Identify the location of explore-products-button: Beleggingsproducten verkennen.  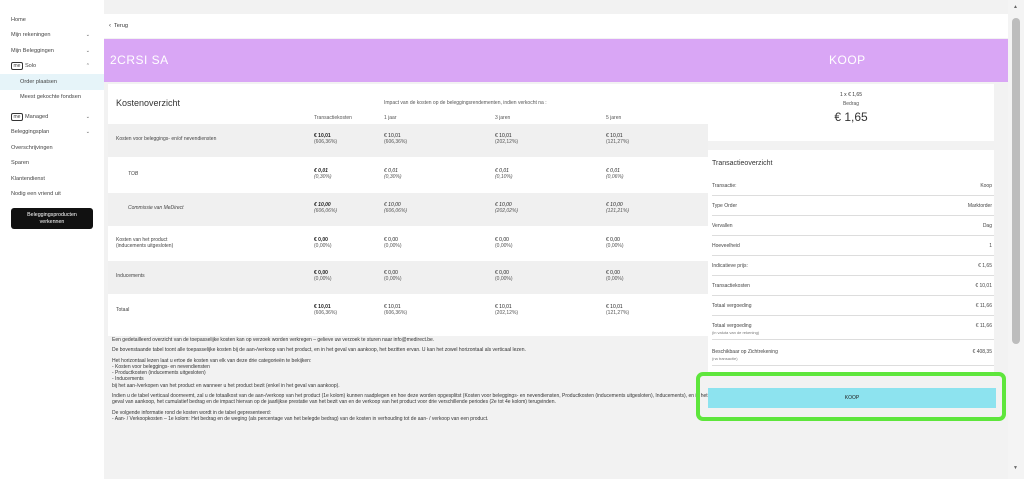
(52, 218).